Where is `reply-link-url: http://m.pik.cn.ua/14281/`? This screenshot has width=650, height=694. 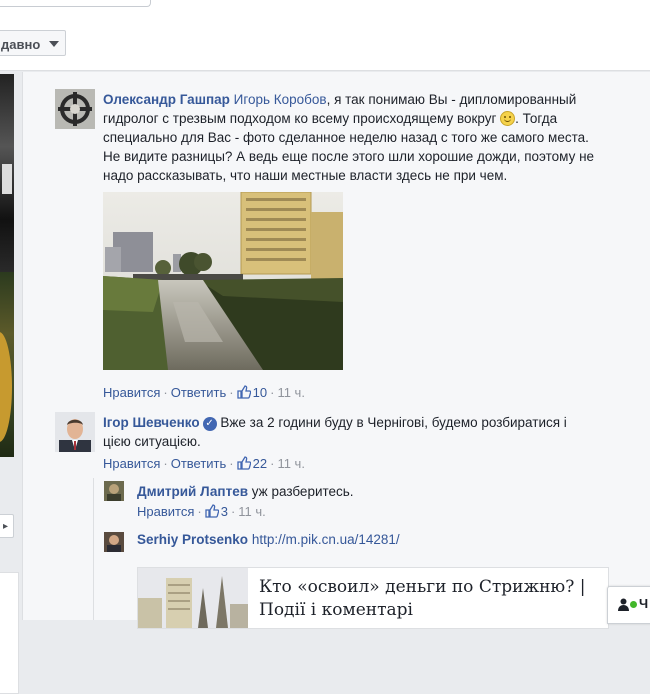 reply-link-url: http://m.pik.cn.ua/14281/ is located at coordinates (326, 539).